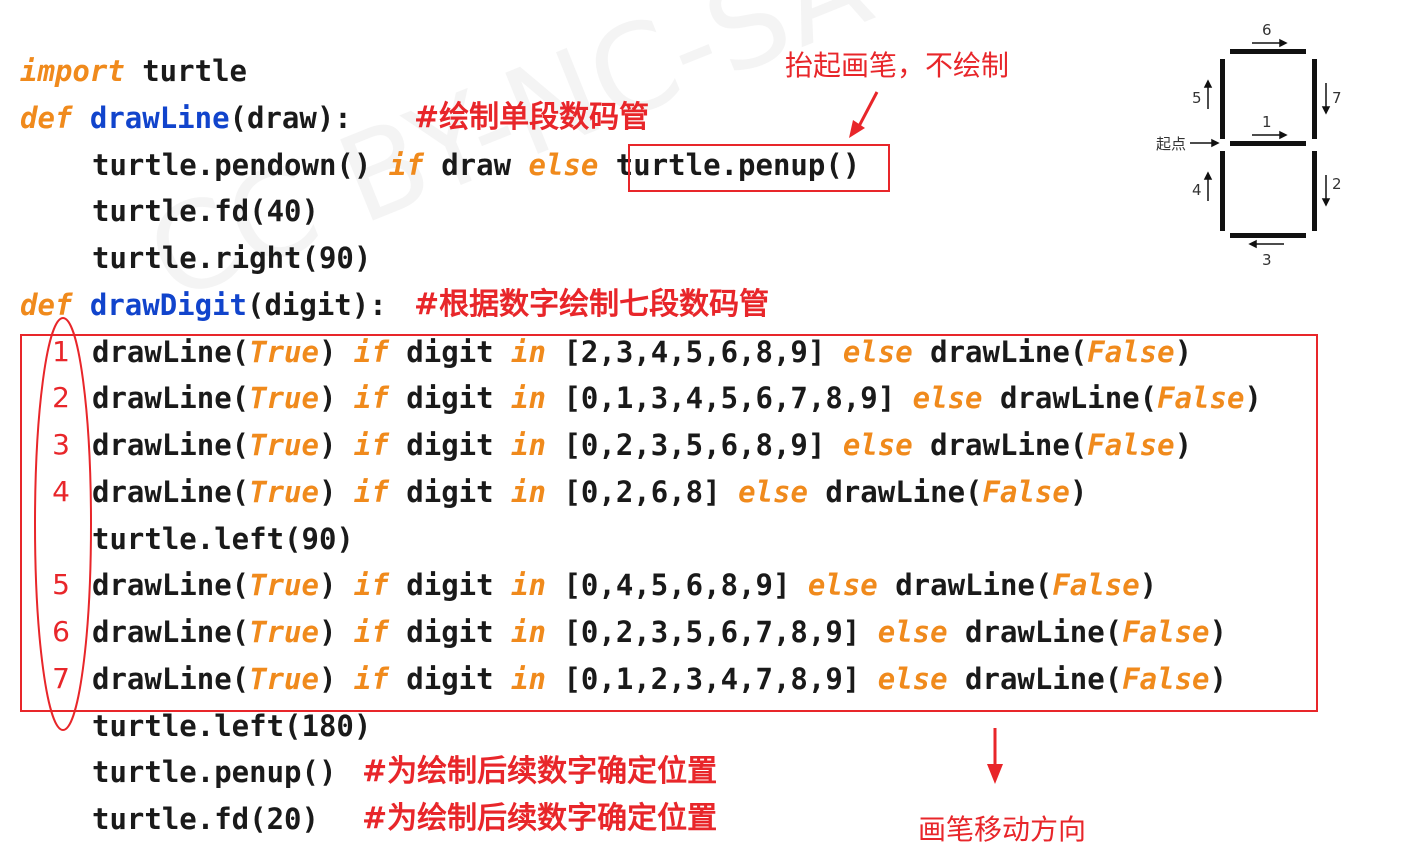 The image size is (1421, 864). What do you see at coordinates (532, 117) in the screenshot?
I see `comment-draw-segment: #绘制单段数码管` at bounding box center [532, 117].